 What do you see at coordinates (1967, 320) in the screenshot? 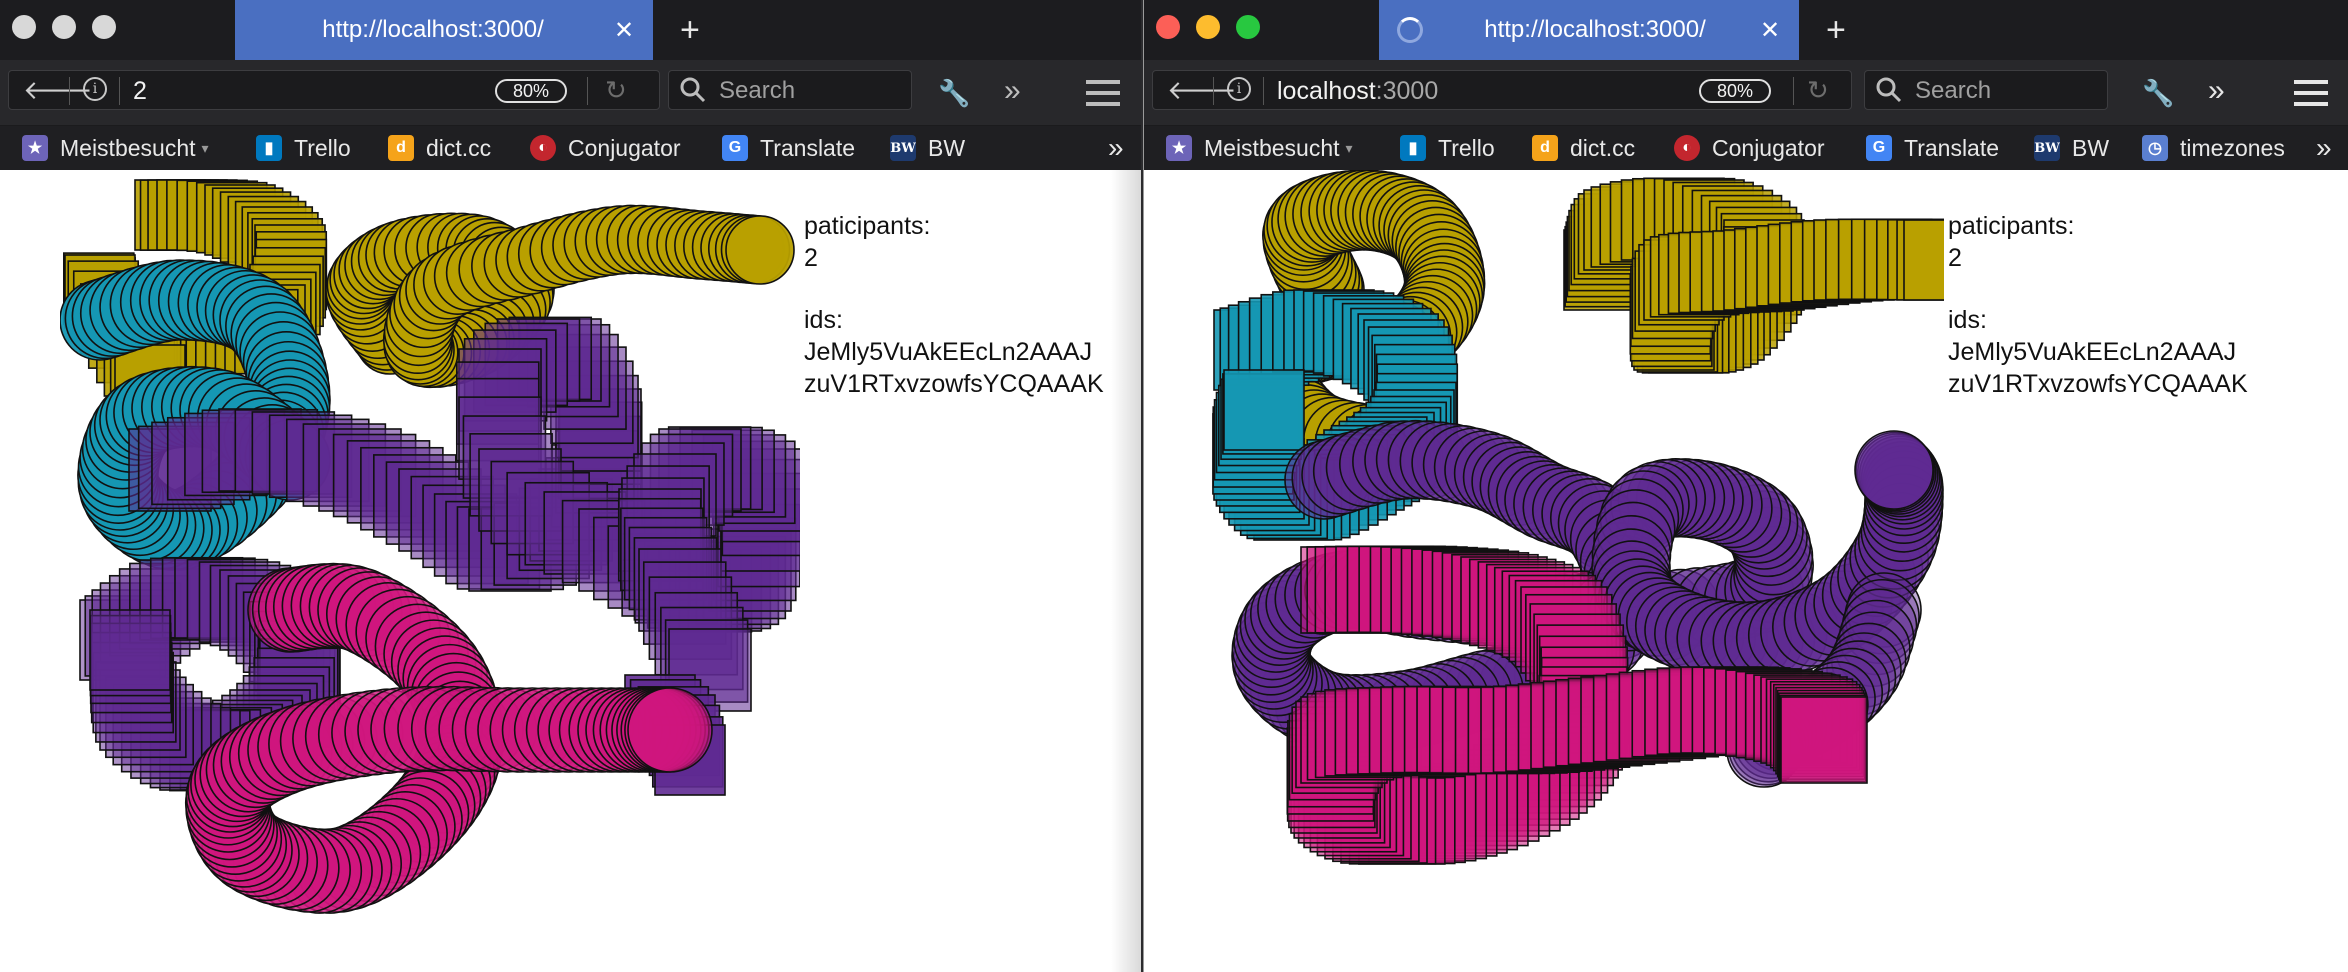
I see `ids-label: ids:` at bounding box center [1967, 320].